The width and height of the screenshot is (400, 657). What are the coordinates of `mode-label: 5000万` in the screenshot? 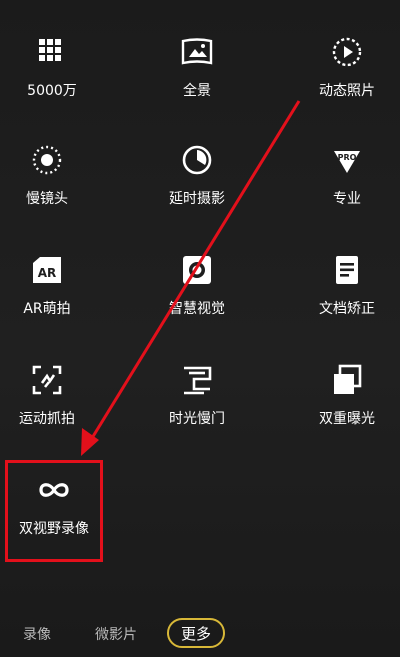 It's located at (52, 91).